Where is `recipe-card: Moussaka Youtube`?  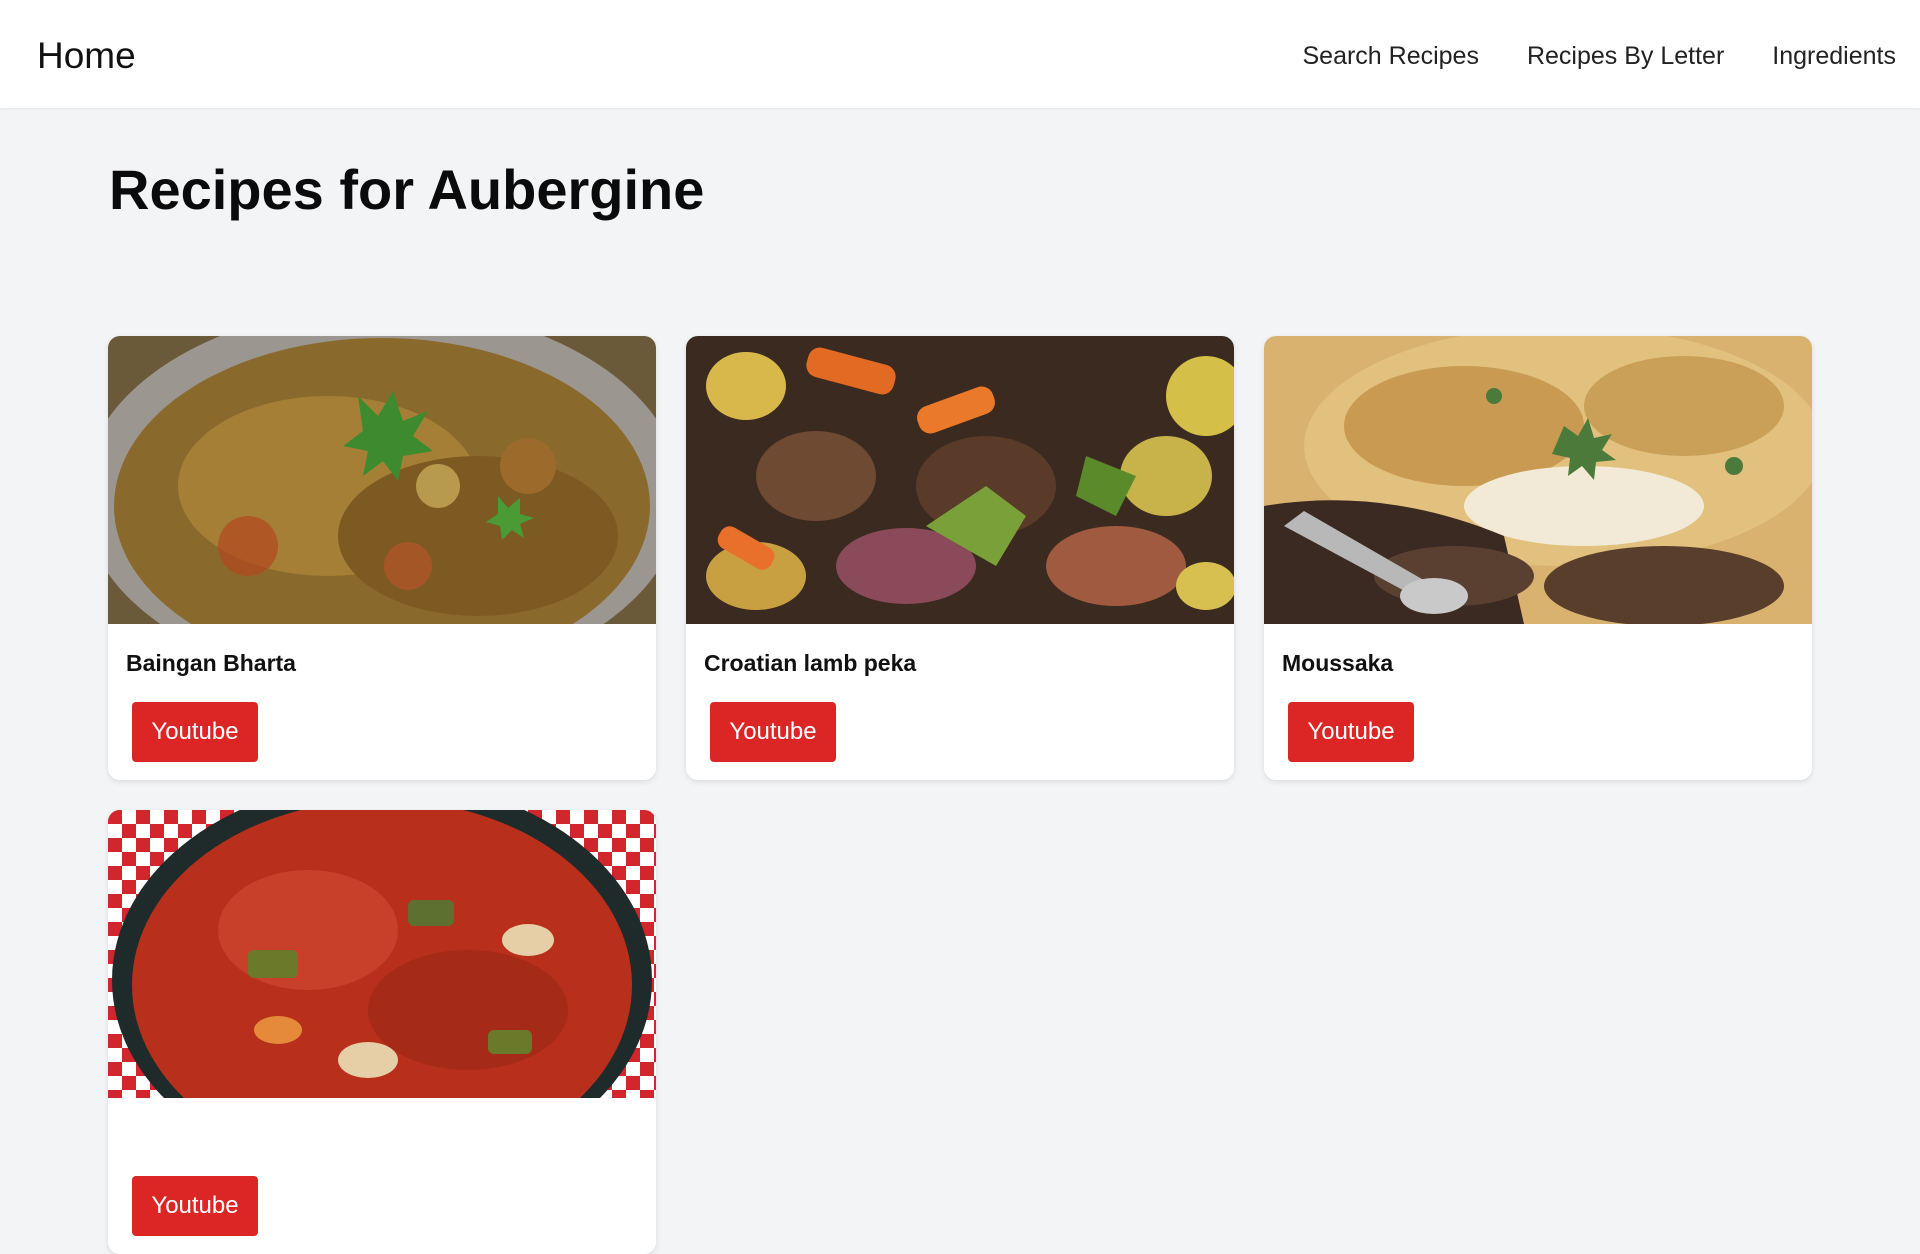
recipe-card: Moussaka Youtube is located at coordinates (1538, 558).